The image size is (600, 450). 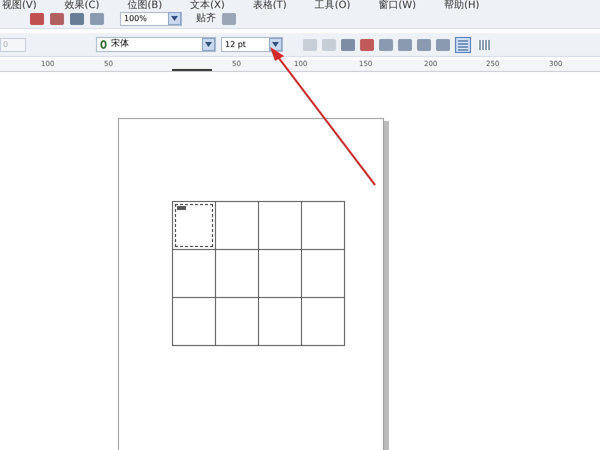 What do you see at coordinates (463, 44) in the screenshot?
I see `horizontal-text-icon` at bounding box center [463, 44].